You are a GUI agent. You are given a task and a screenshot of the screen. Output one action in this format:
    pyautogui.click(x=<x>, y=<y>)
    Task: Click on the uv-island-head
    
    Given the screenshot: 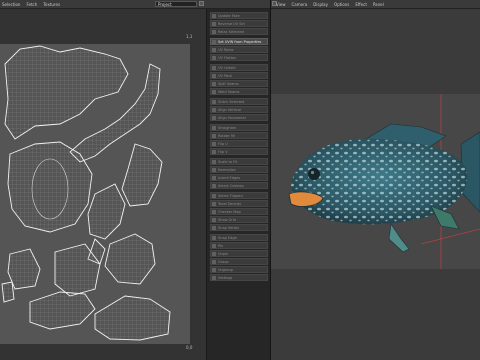 What is the action you would take?
    pyautogui.click(x=50, y=187)
    